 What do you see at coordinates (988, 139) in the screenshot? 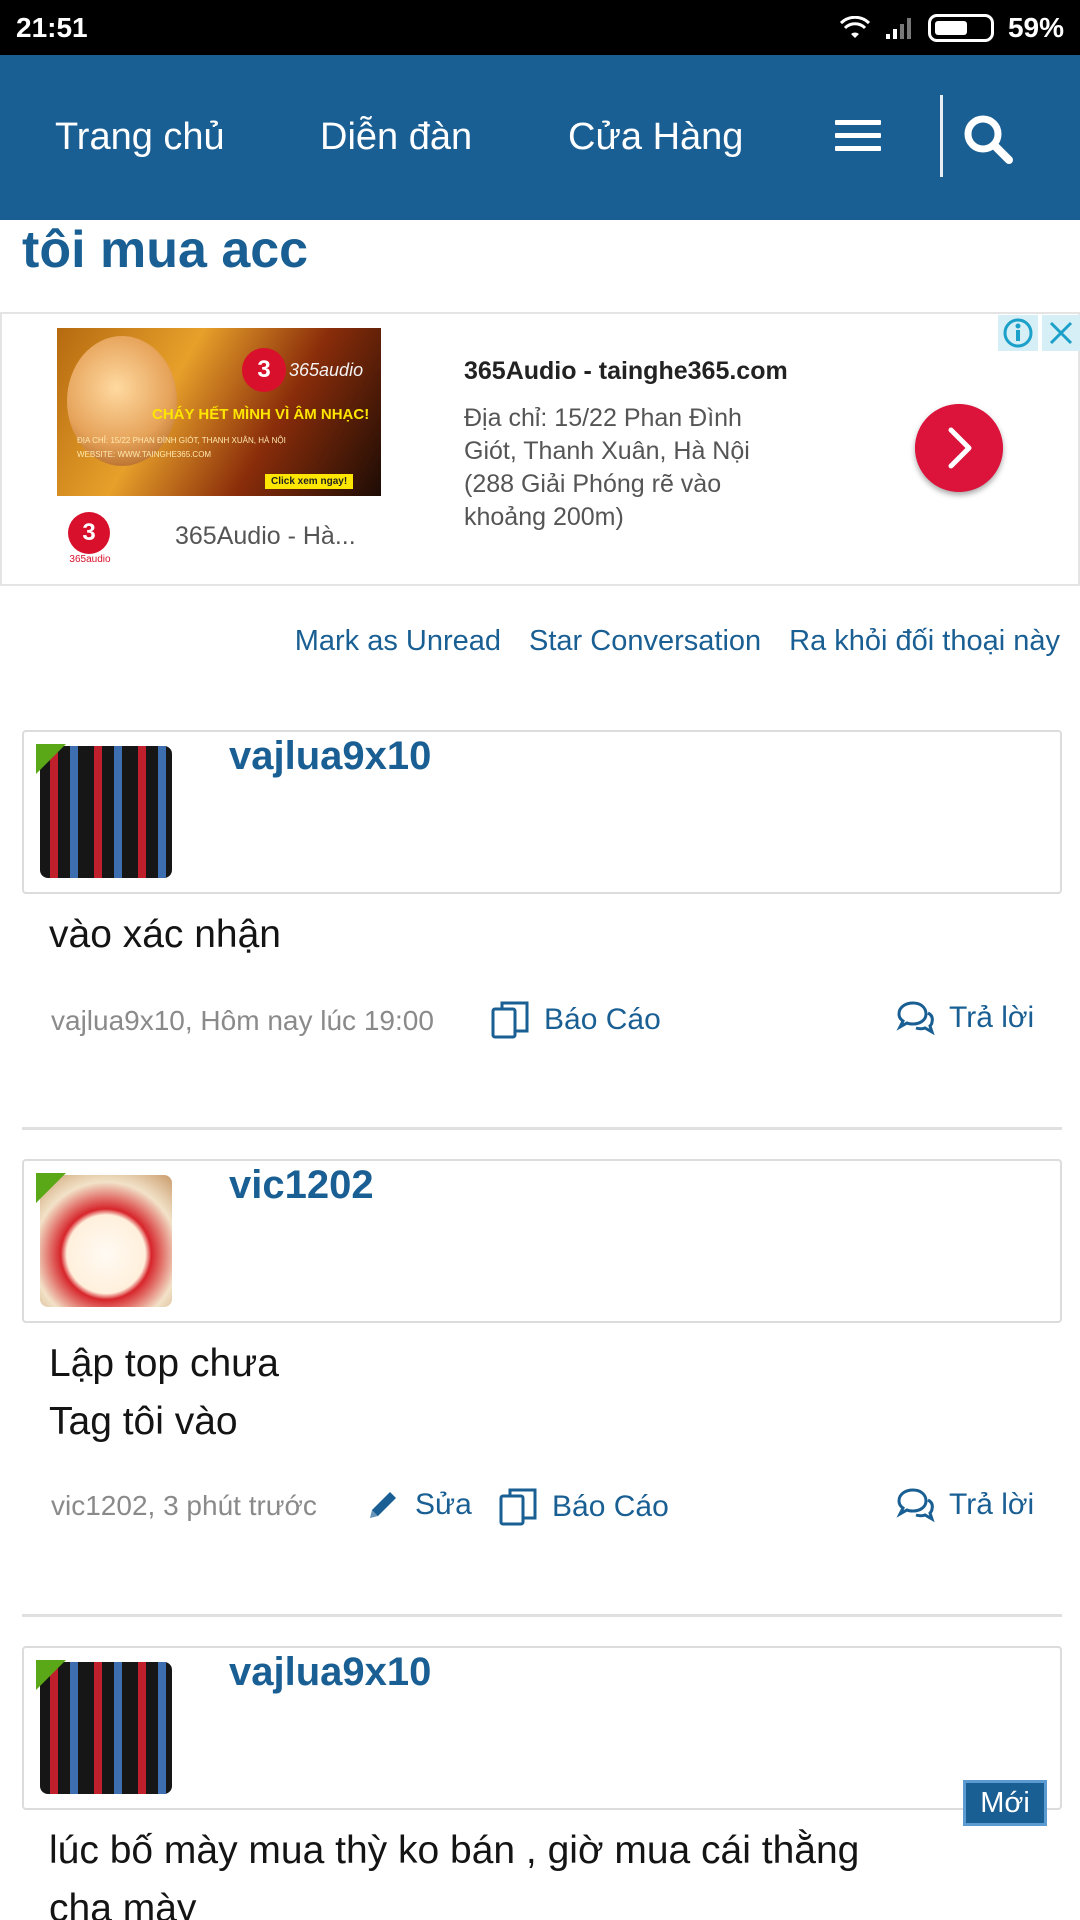
I see `search-icon` at bounding box center [988, 139].